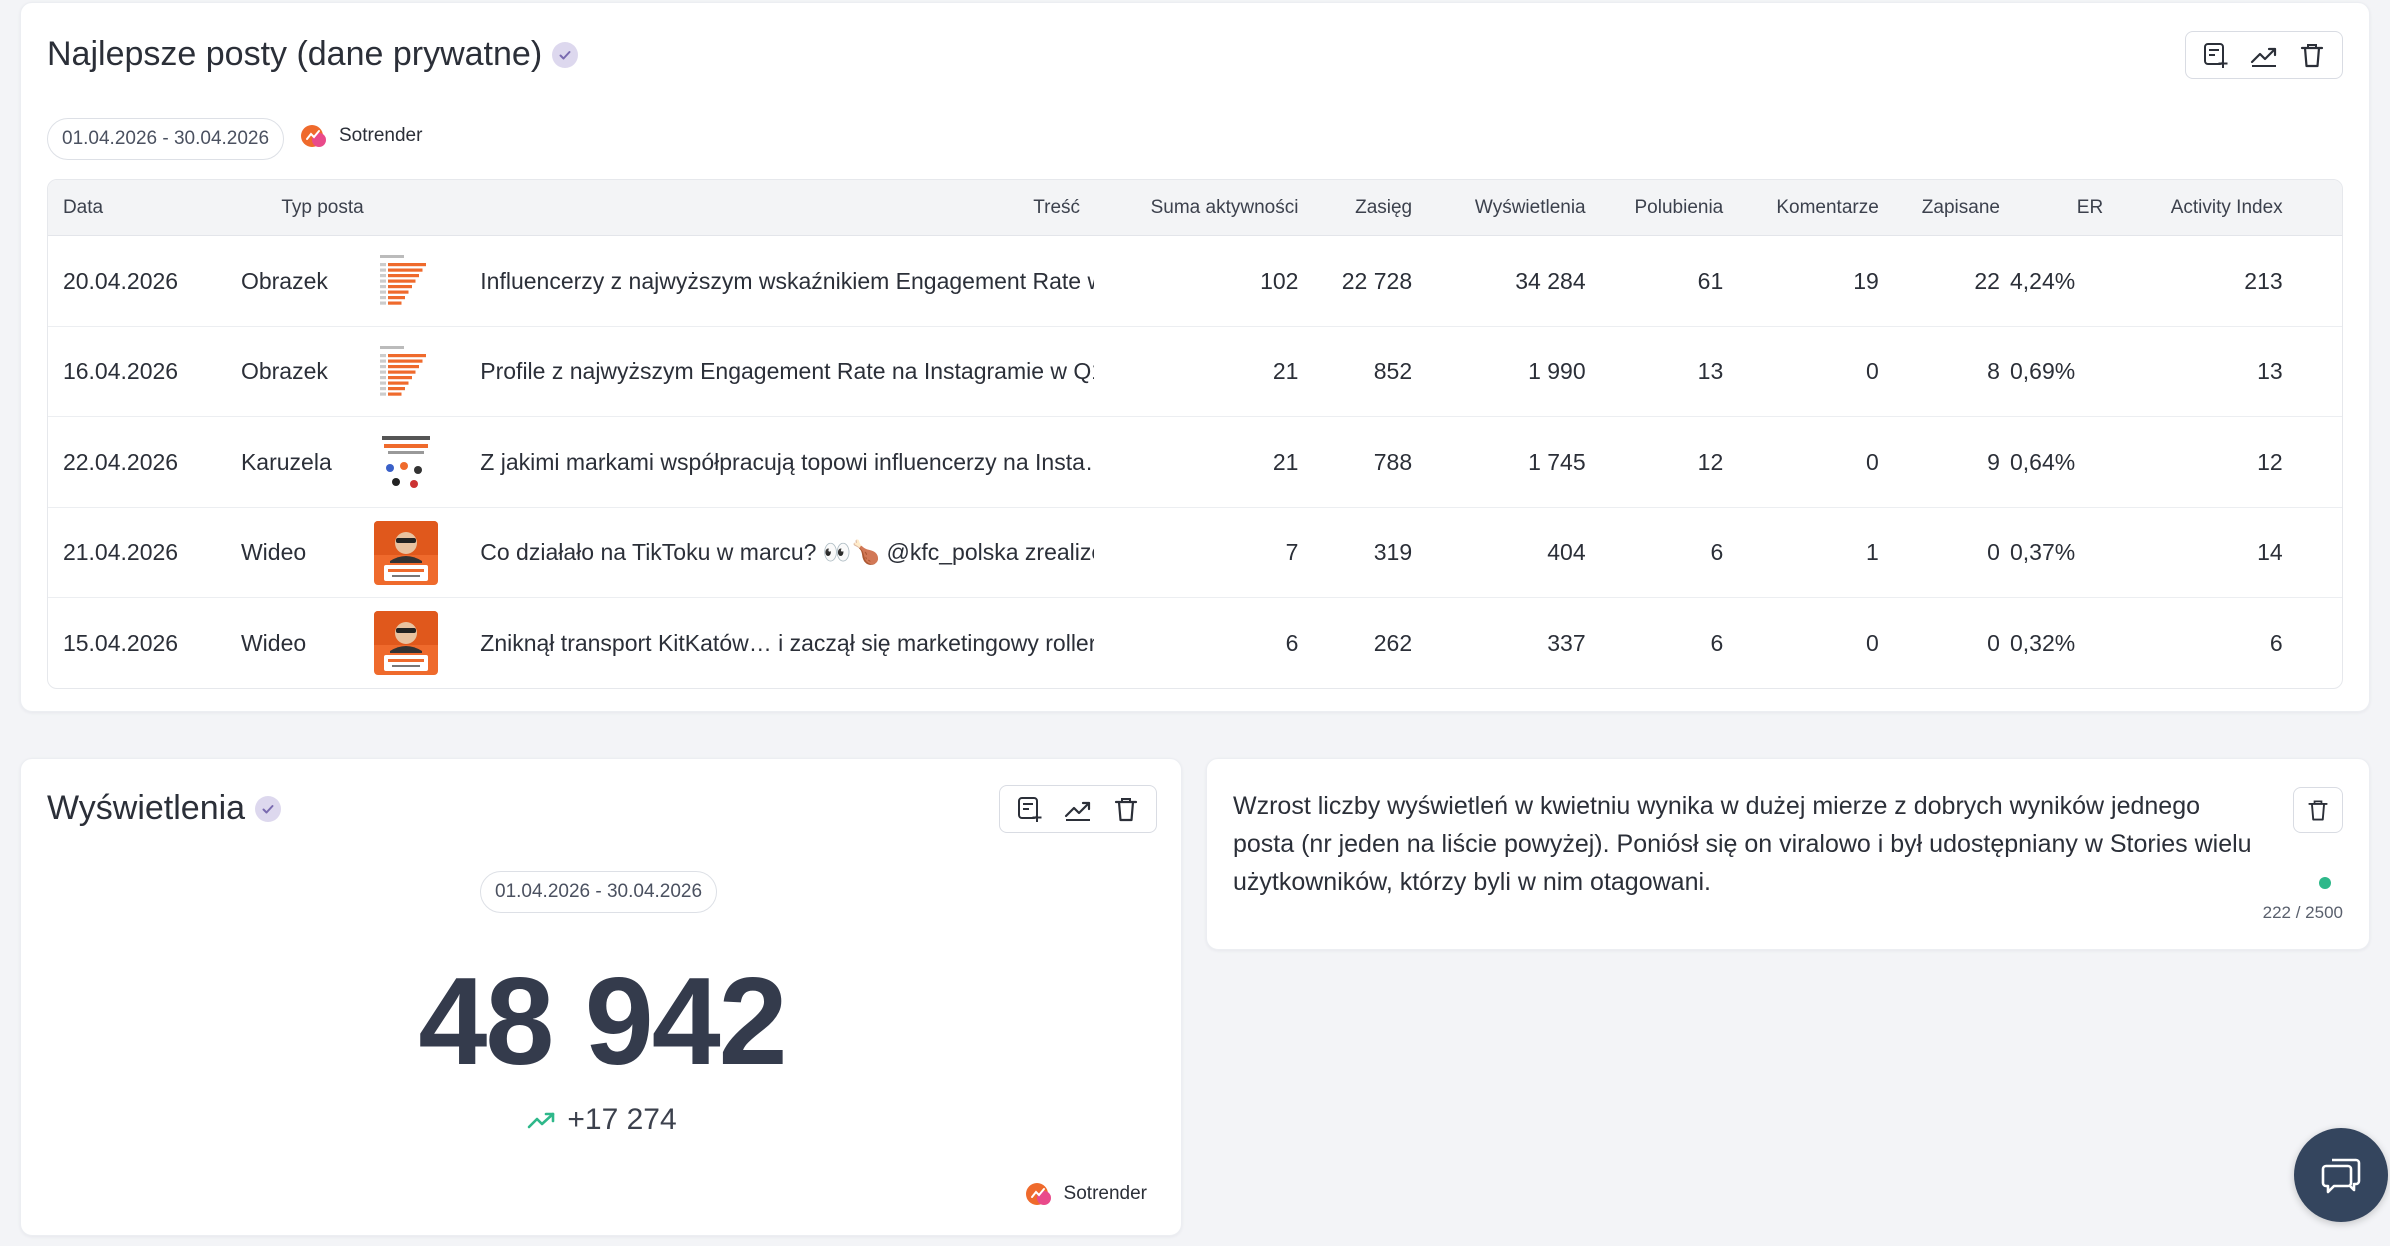  I want to click on views-toolbar, so click(1078, 809).